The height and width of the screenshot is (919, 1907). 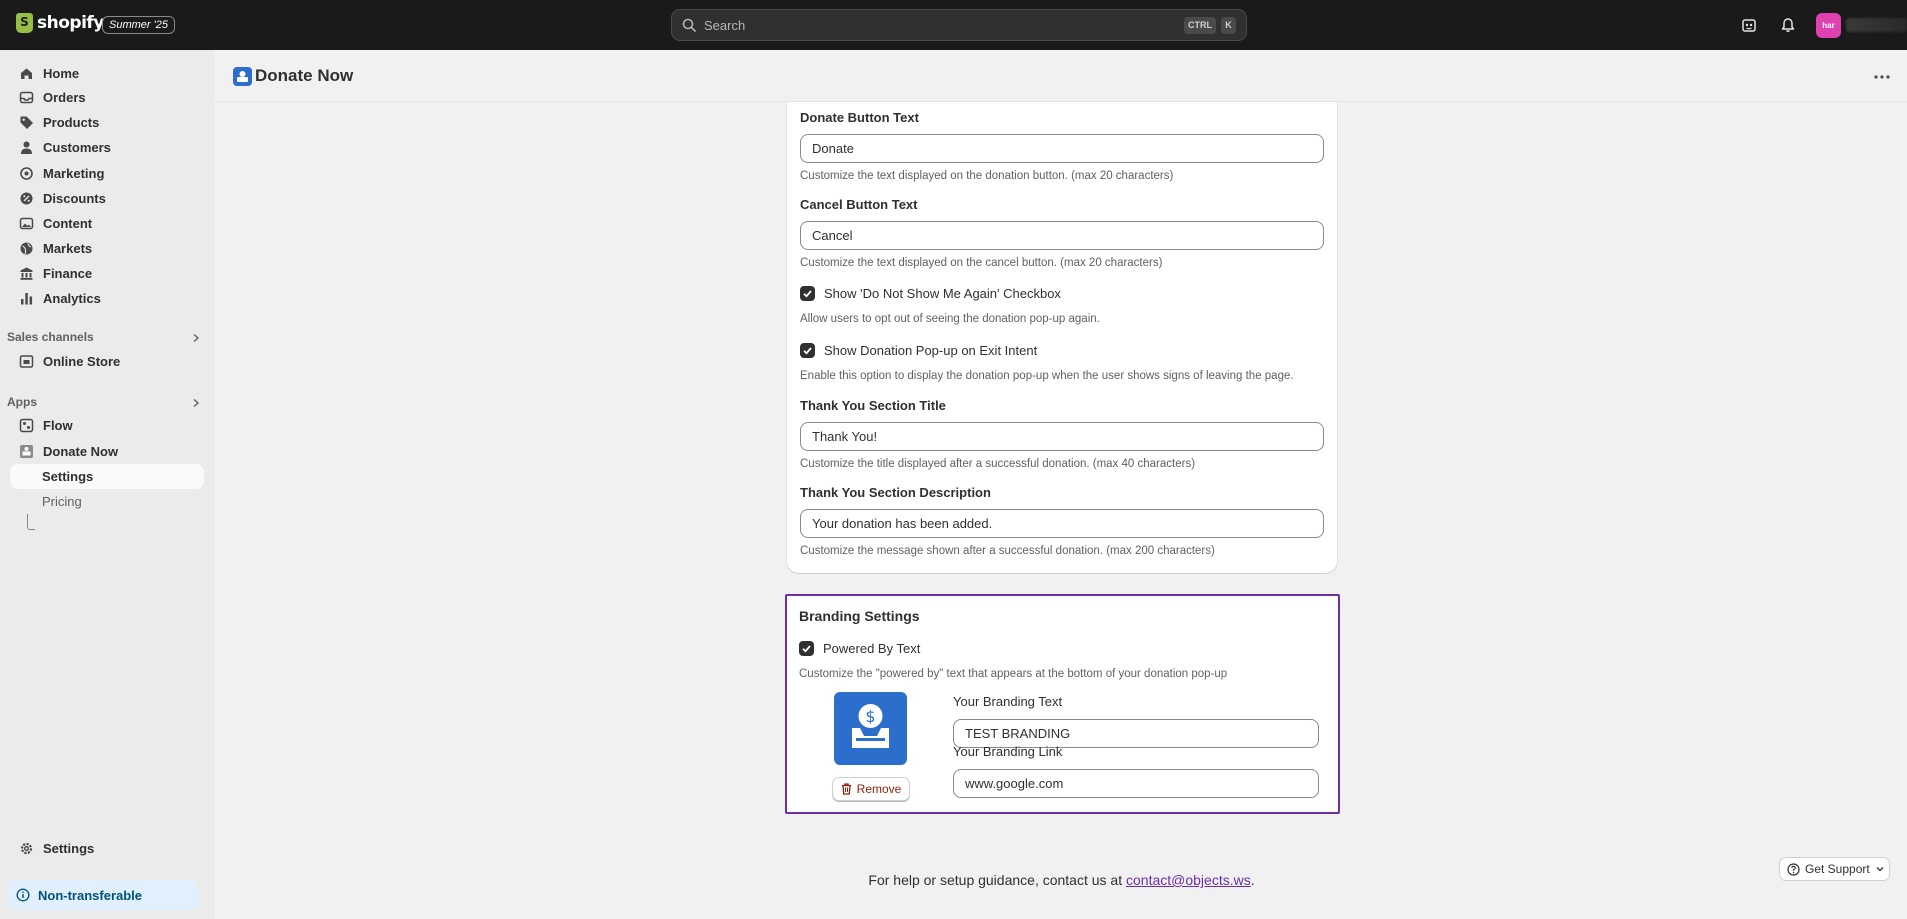 I want to click on globe-icon, so click(x=26, y=249).